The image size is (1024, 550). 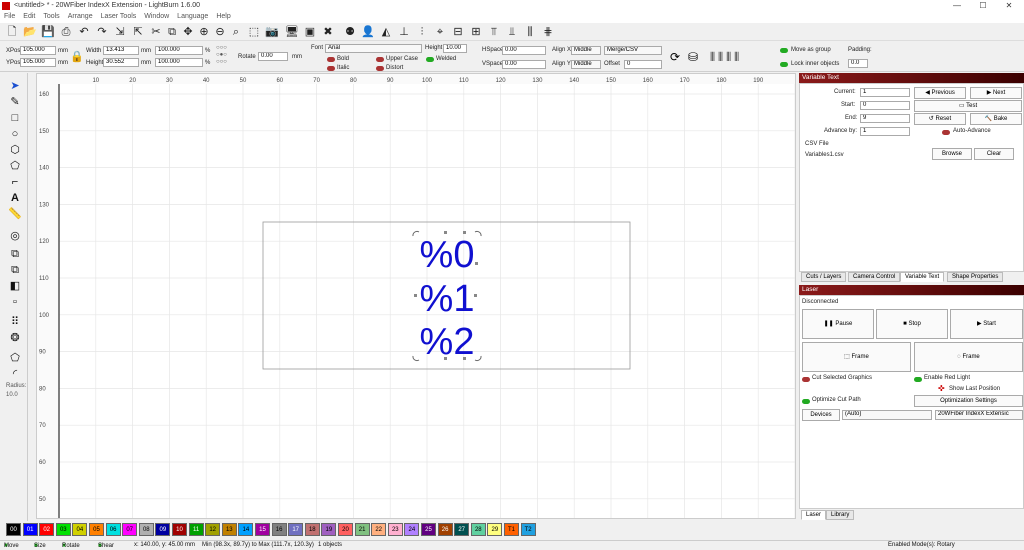 I want to click on scale-height-input: 100.000, so click(x=179, y=62).